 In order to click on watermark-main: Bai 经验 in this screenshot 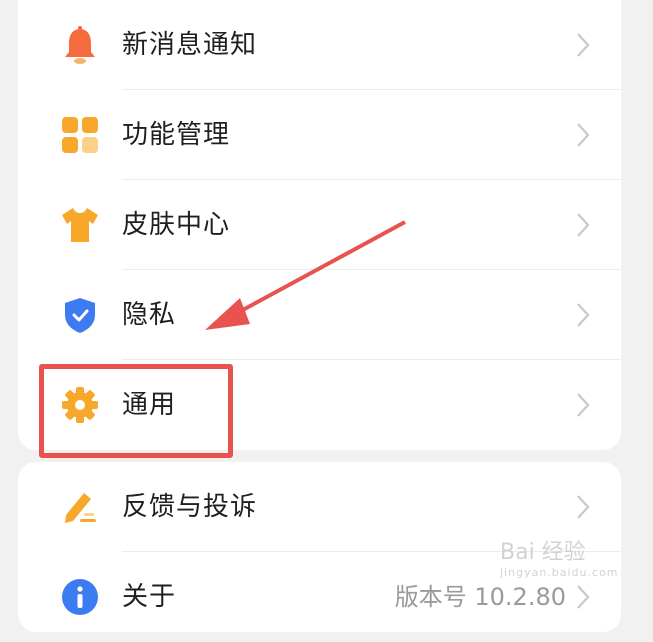, I will do `click(543, 552)`.